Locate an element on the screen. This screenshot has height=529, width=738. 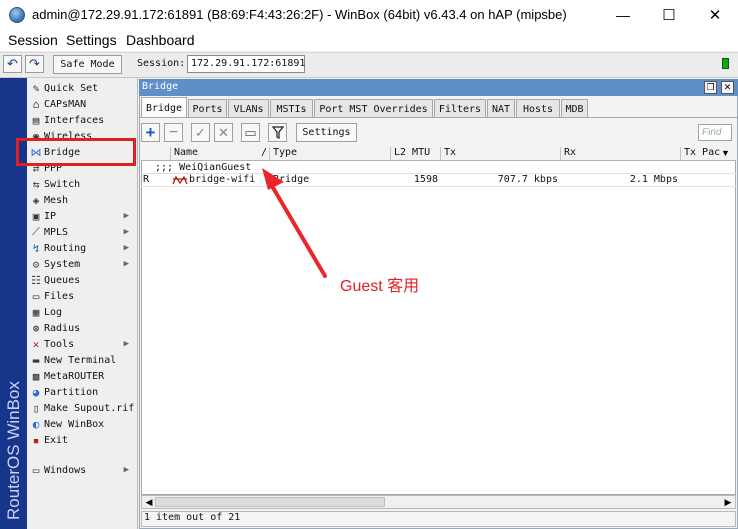
sidebar-item-queues: ☷ Queues is located at coordinates (82, 280).